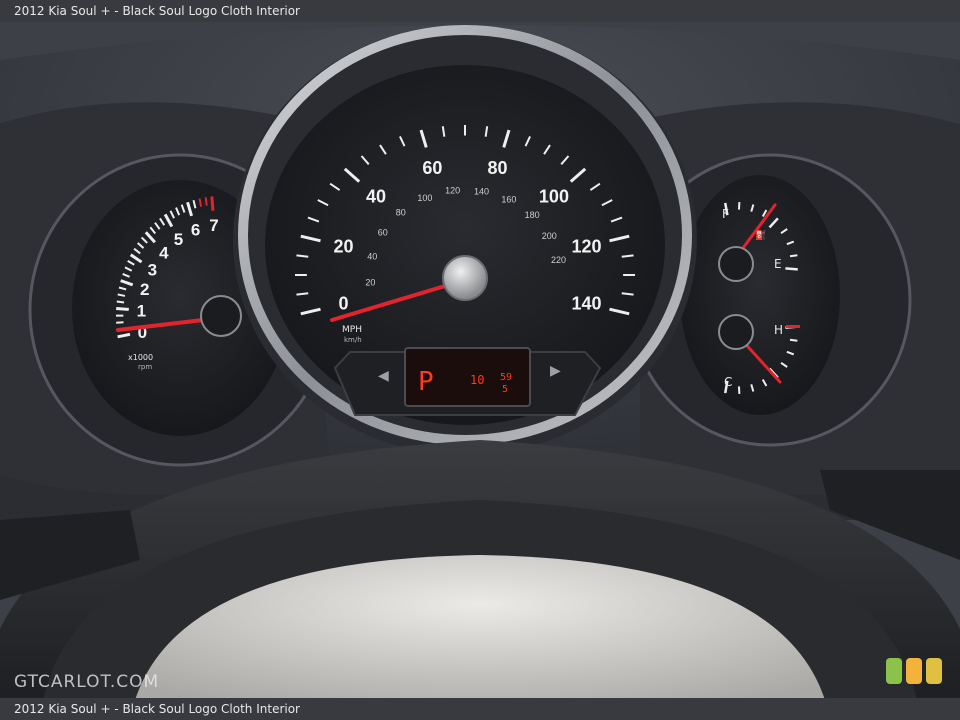 The width and height of the screenshot is (960, 720). What do you see at coordinates (586, 246) in the screenshot?
I see `mph-label: 120` at bounding box center [586, 246].